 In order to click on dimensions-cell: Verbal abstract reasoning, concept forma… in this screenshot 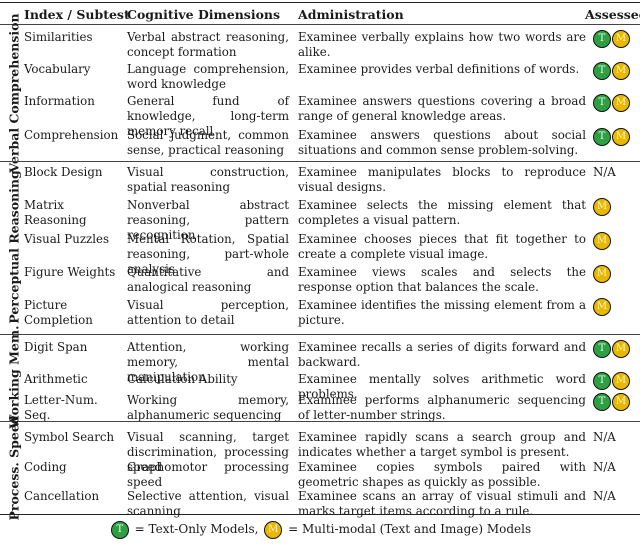, I will do `click(208, 44)`.